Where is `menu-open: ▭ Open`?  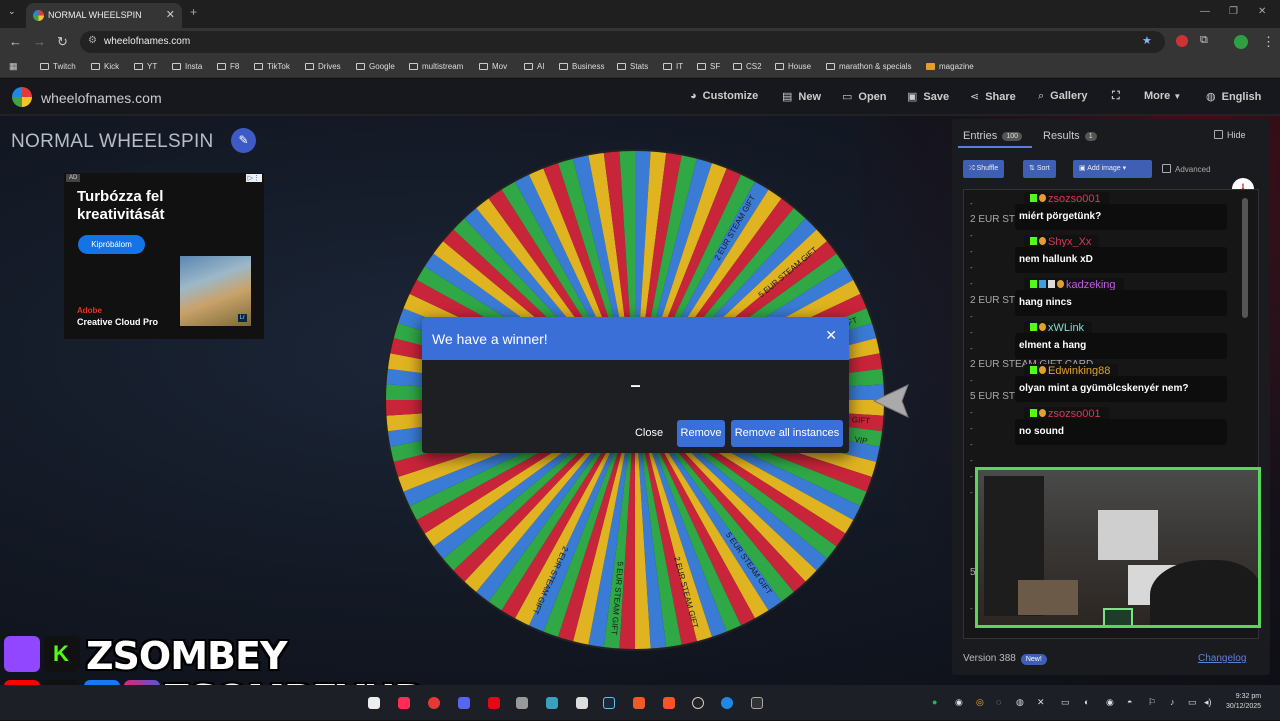 menu-open: ▭ Open is located at coordinates (864, 96).